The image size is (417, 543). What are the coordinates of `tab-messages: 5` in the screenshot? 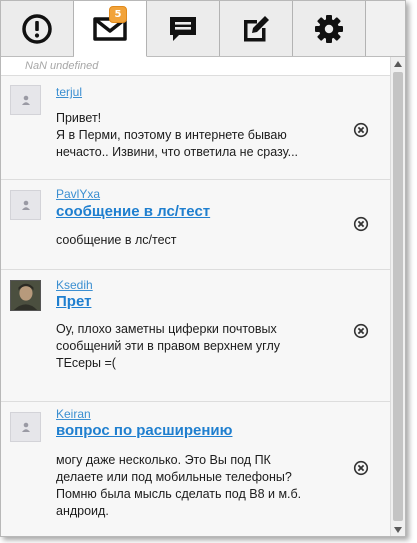 It's located at (110, 29).